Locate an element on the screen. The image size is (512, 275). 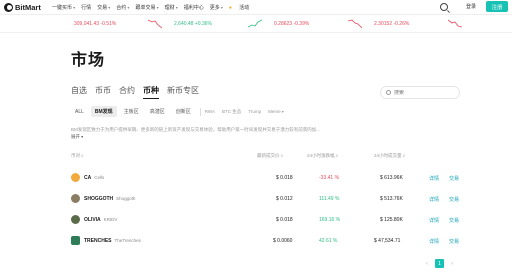
coin-price: $ 0.012 is located at coordinates (284, 199).